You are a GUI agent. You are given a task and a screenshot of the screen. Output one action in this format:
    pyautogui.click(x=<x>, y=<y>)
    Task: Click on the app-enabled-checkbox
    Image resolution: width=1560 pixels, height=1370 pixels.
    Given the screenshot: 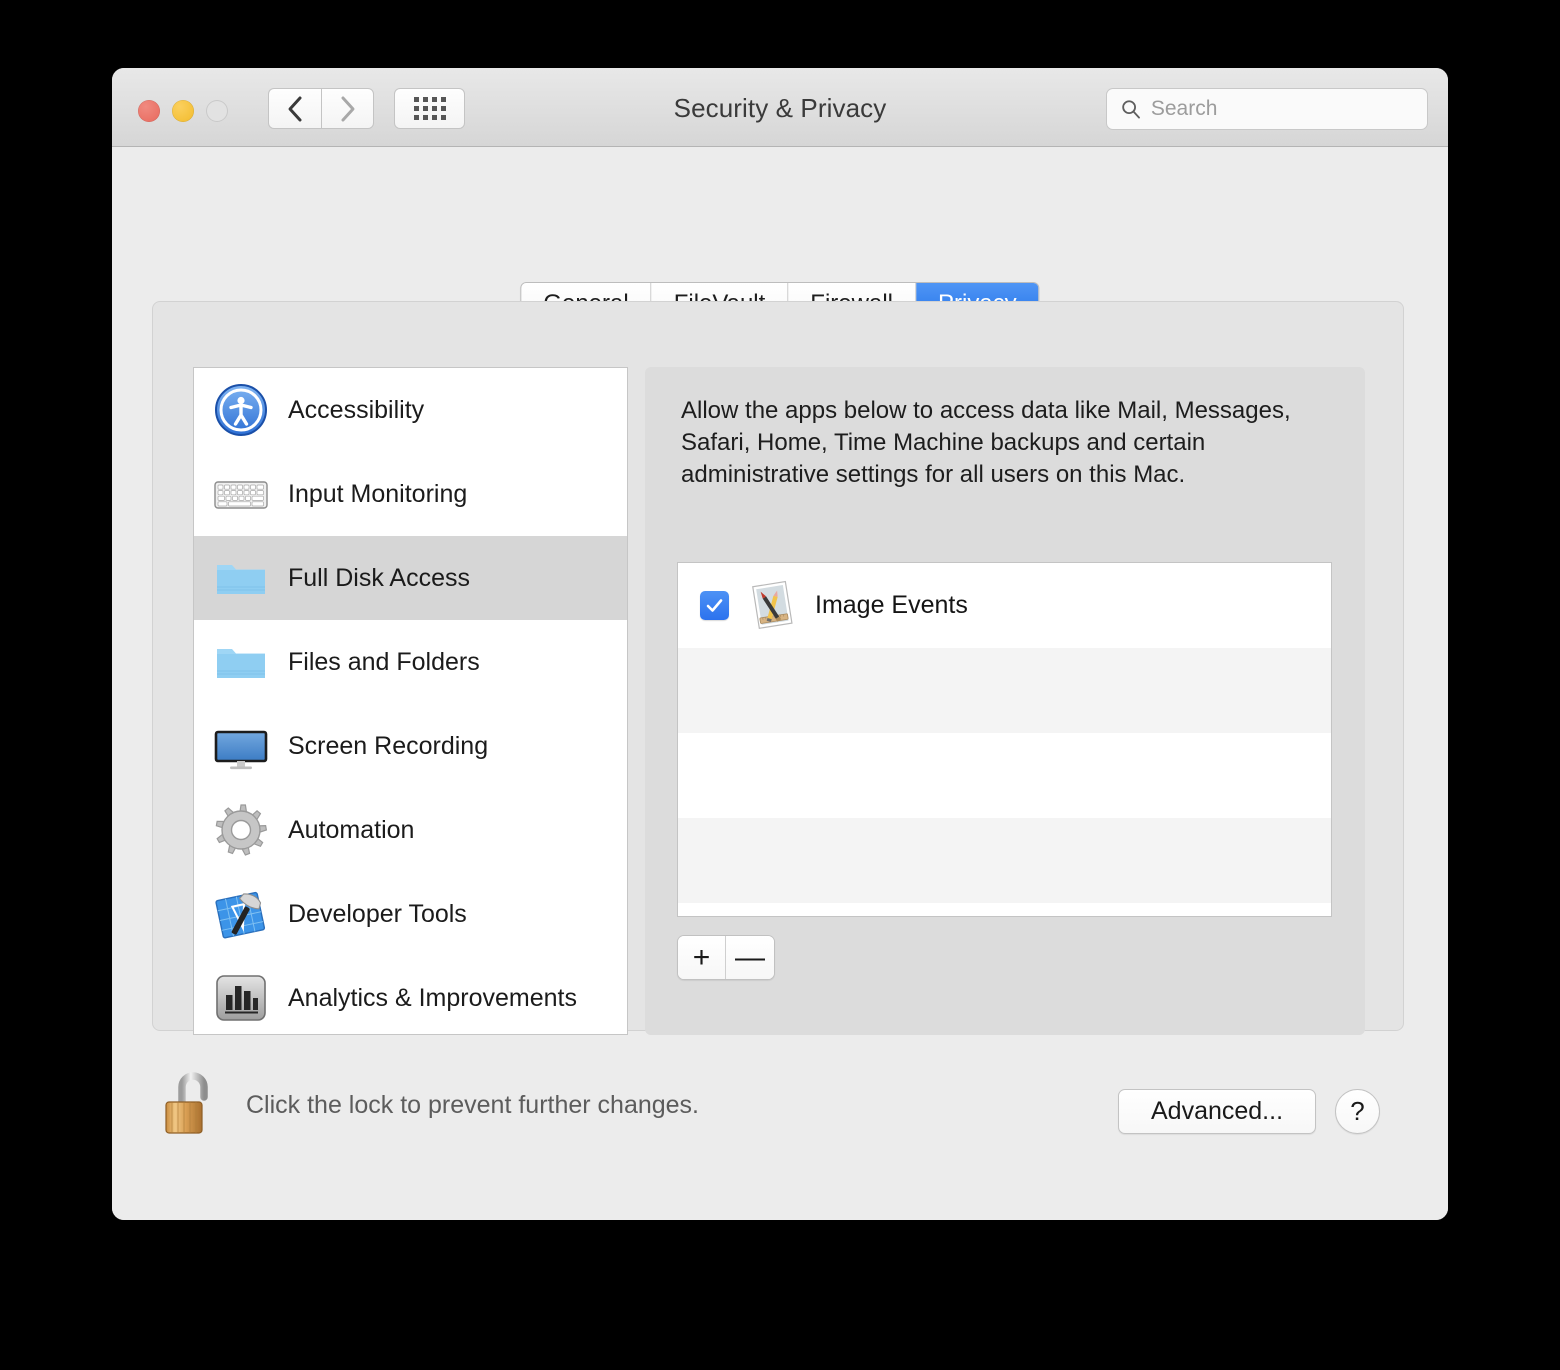 What is the action you would take?
    pyautogui.click(x=714, y=605)
    